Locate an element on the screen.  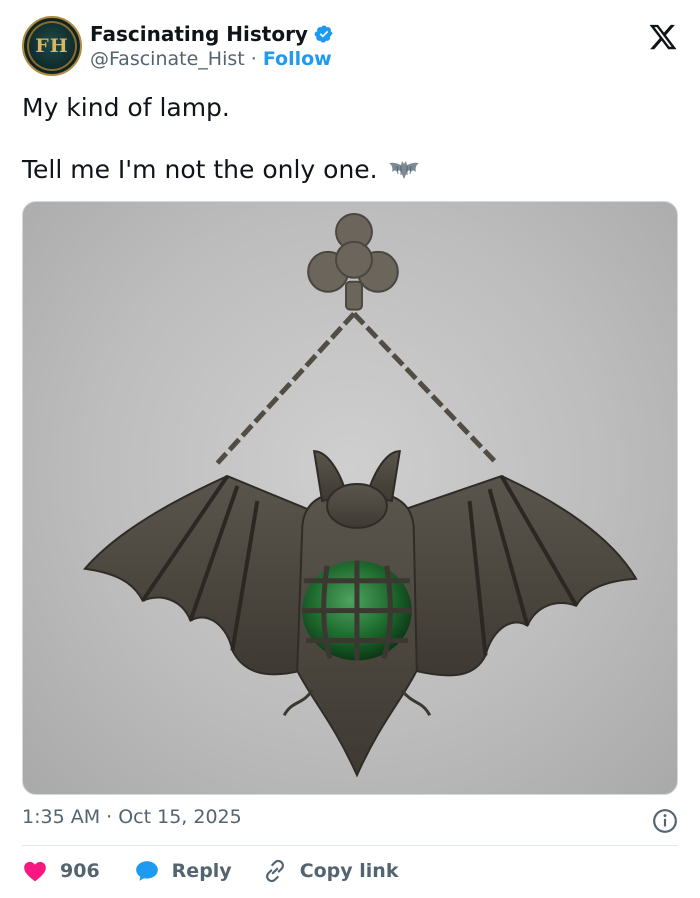
divider is located at coordinates (350, 845).